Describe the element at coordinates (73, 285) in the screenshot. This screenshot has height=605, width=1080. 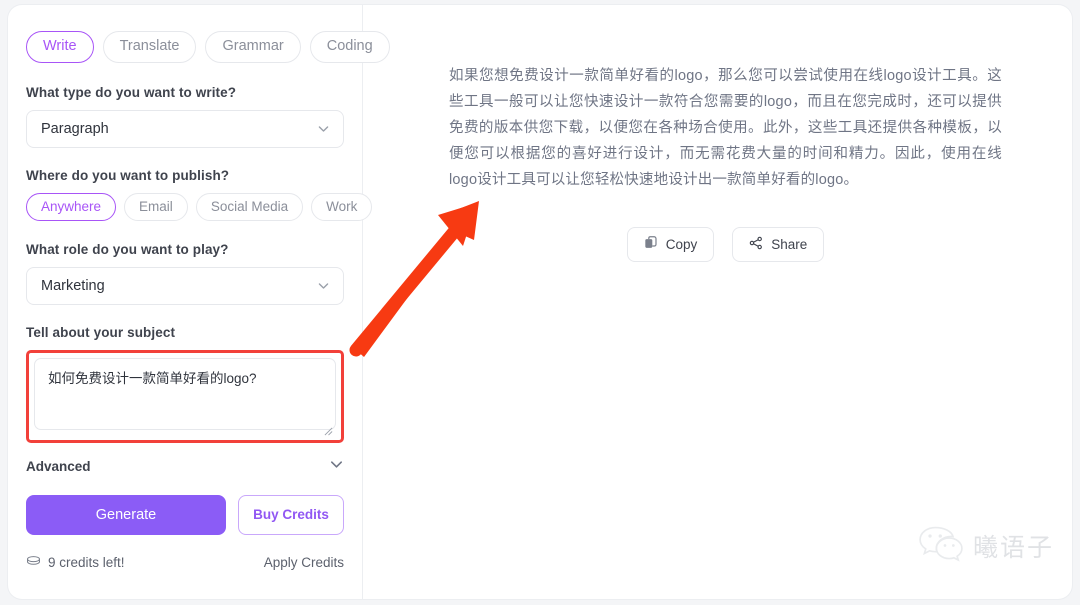
I see `role-value: Marketing` at that location.